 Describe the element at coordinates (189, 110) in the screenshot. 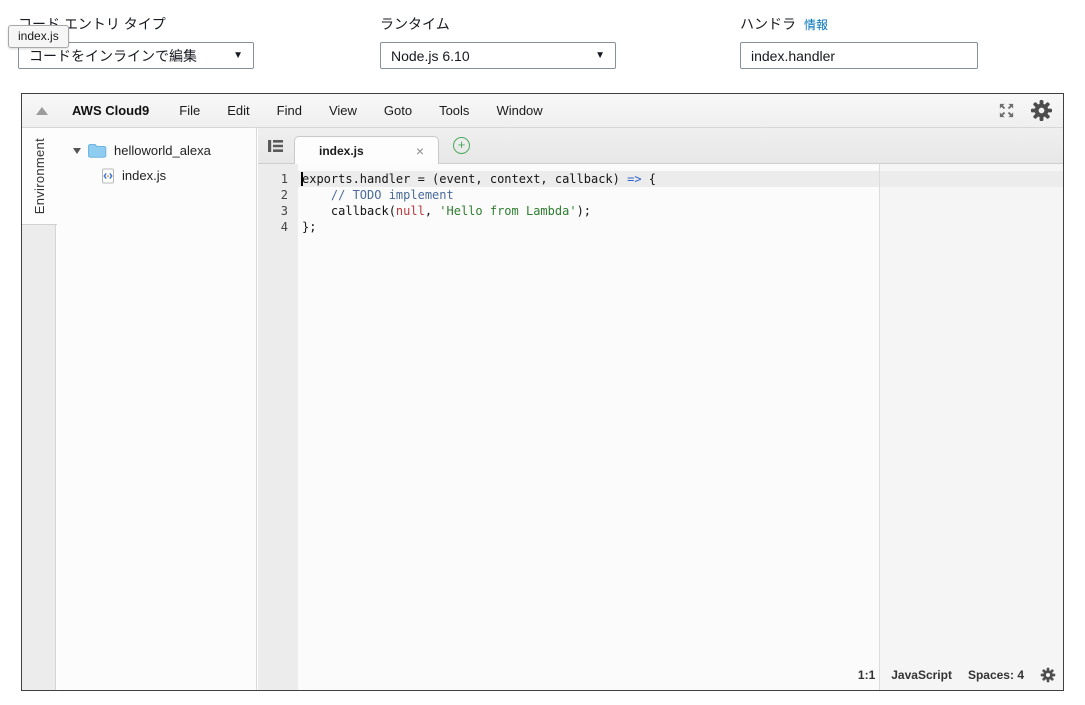

I see `menu-file: File` at that location.